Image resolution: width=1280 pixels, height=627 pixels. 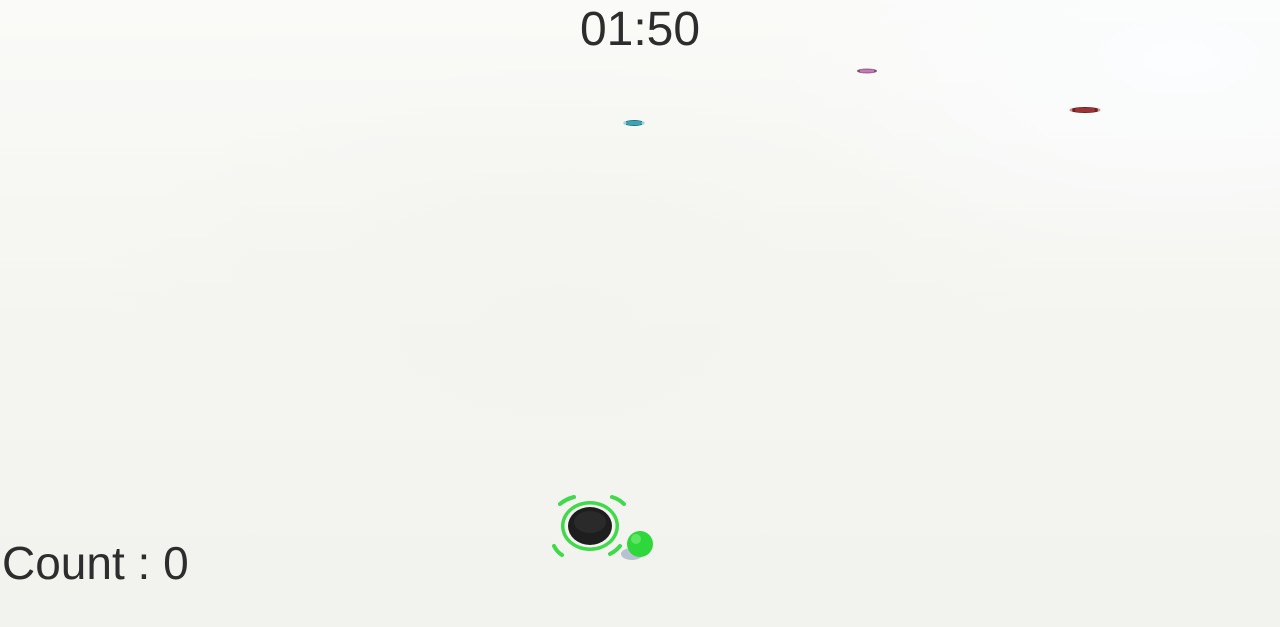 What do you see at coordinates (634, 123) in the screenshot?
I see `cyan-car-icon` at bounding box center [634, 123].